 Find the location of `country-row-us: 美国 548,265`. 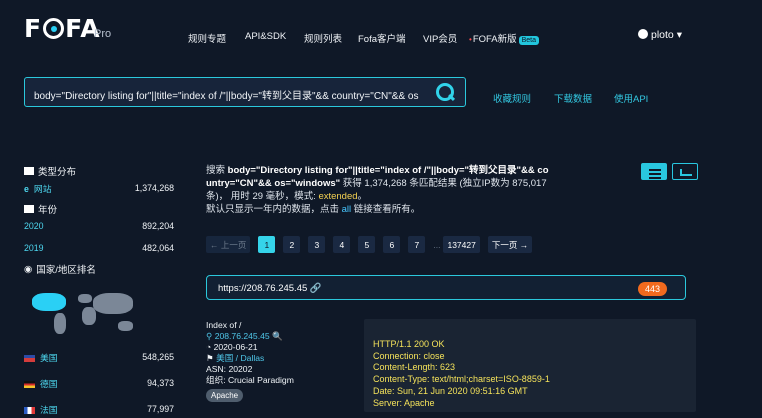

country-row-us: 美国 548,265 is located at coordinates (99, 357).